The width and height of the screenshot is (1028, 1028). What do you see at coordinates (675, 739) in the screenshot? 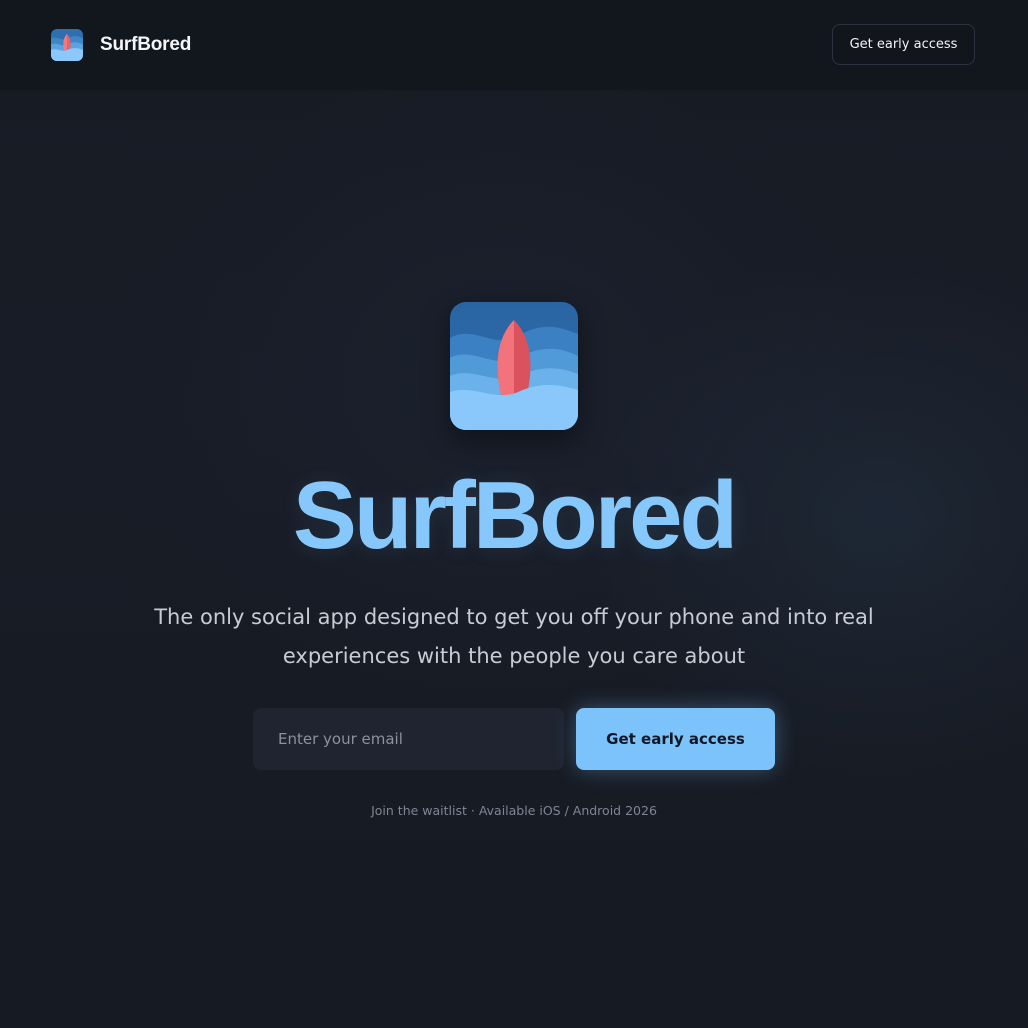
I see `get-early-access-button: Get early access` at bounding box center [675, 739].